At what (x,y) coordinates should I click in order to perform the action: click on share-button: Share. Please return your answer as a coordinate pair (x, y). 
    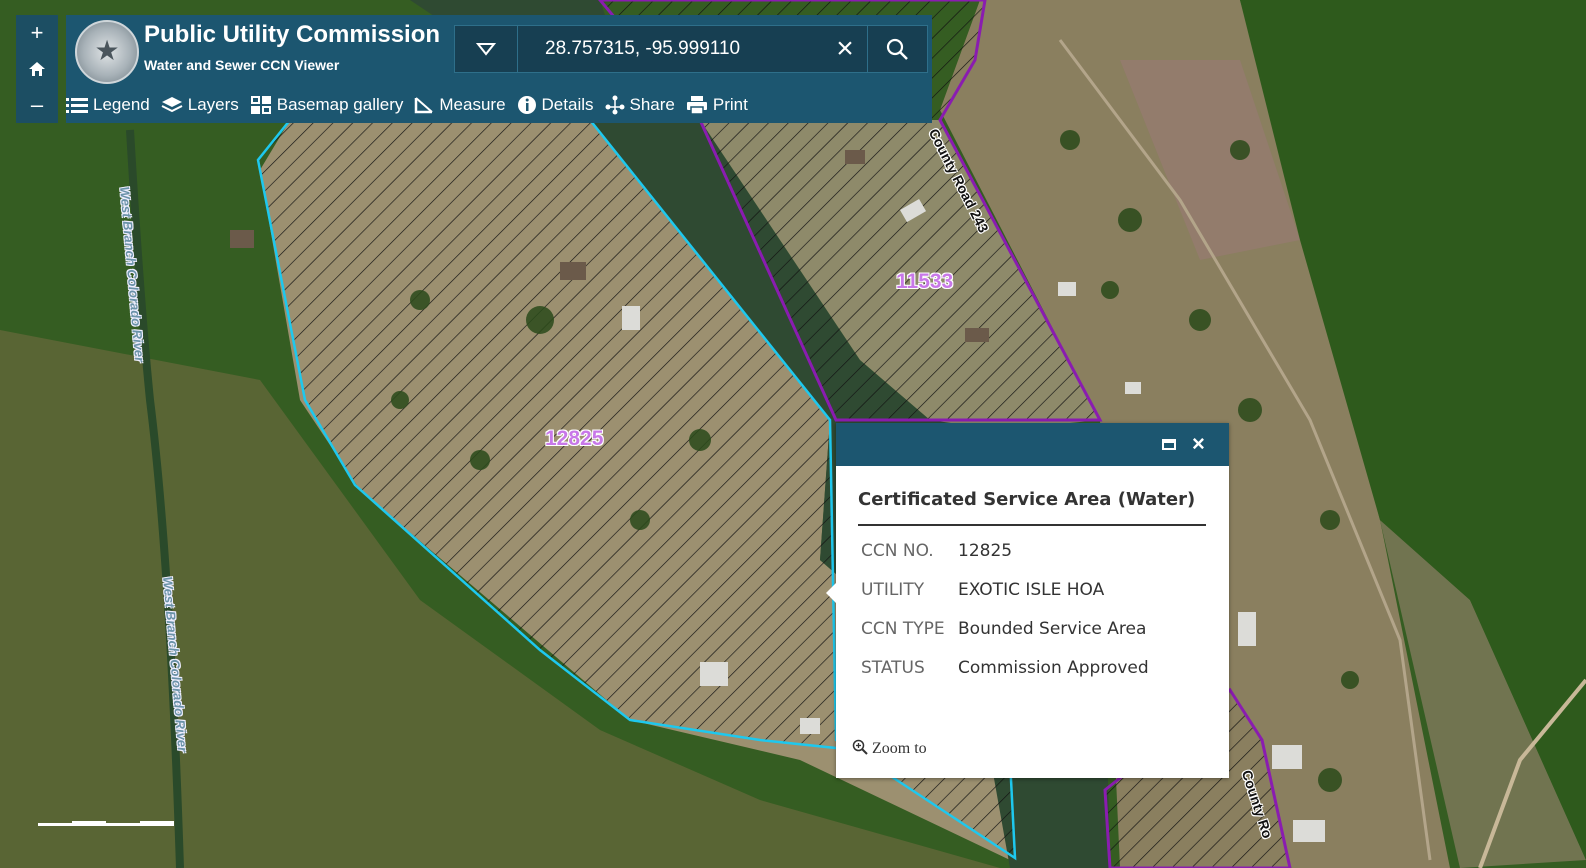
    Looking at the image, I should click on (640, 105).